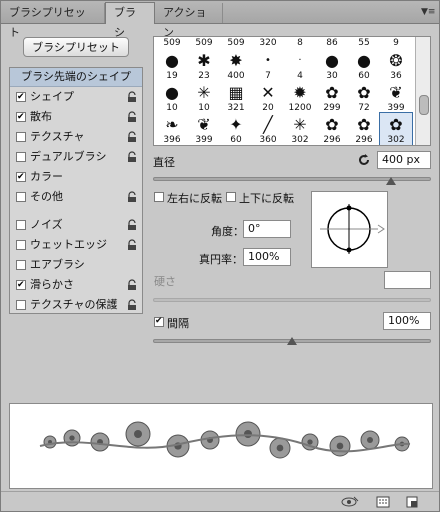 This screenshot has width=440, height=512. What do you see at coordinates (204, 65) in the screenshot?
I see `brush-tip: ✱ 23` at bounding box center [204, 65].